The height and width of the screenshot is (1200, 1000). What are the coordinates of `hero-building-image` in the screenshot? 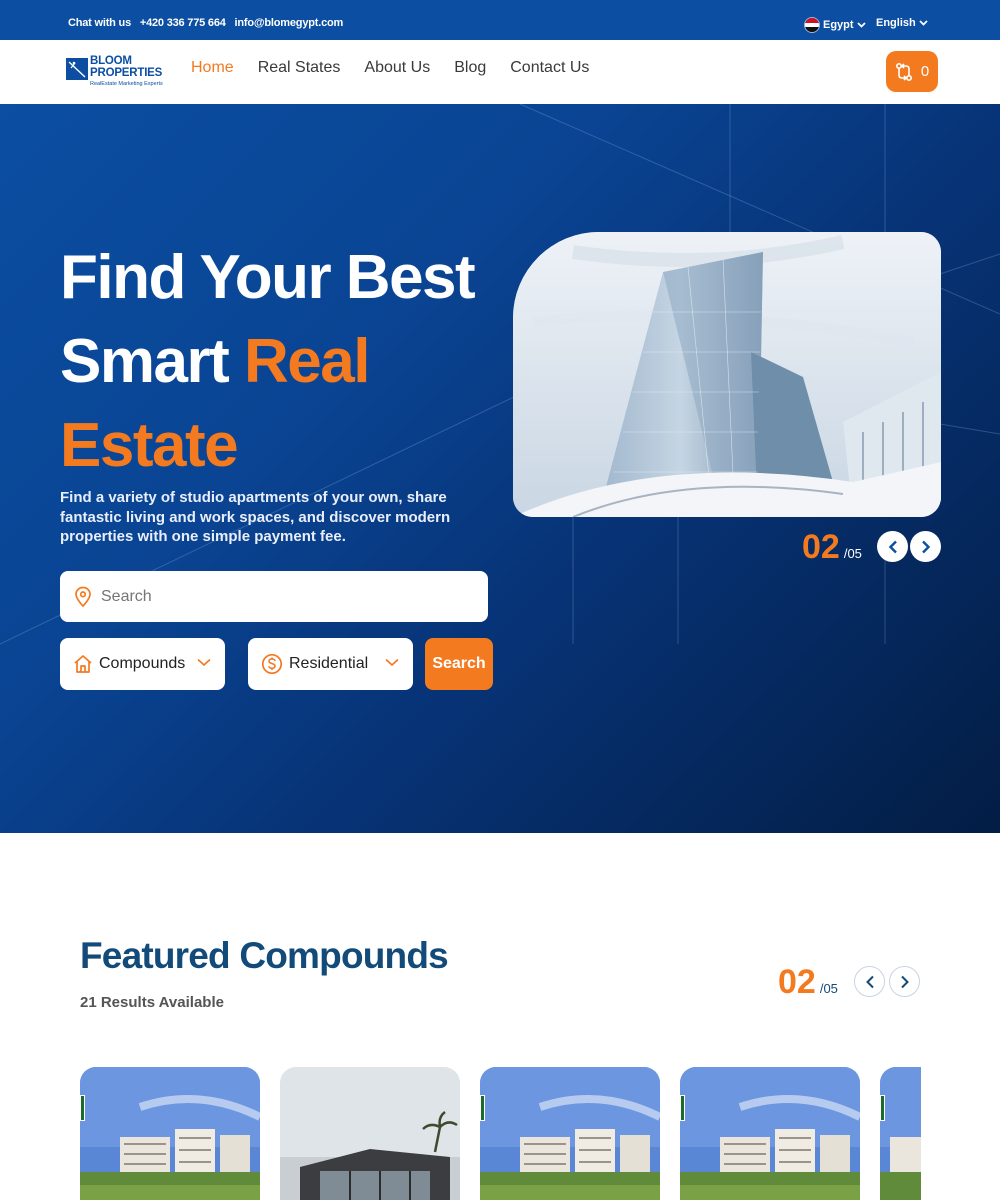 It's located at (727, 374).